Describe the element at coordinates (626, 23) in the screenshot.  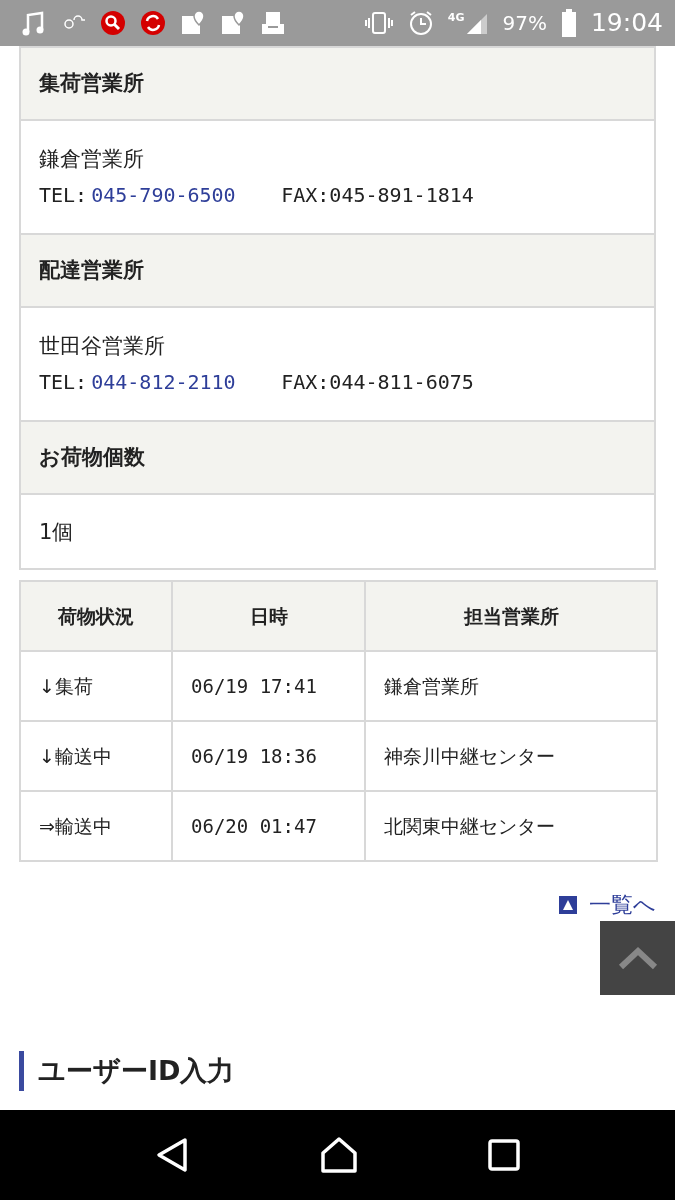
I see `clock-time: 19:04` at that location.